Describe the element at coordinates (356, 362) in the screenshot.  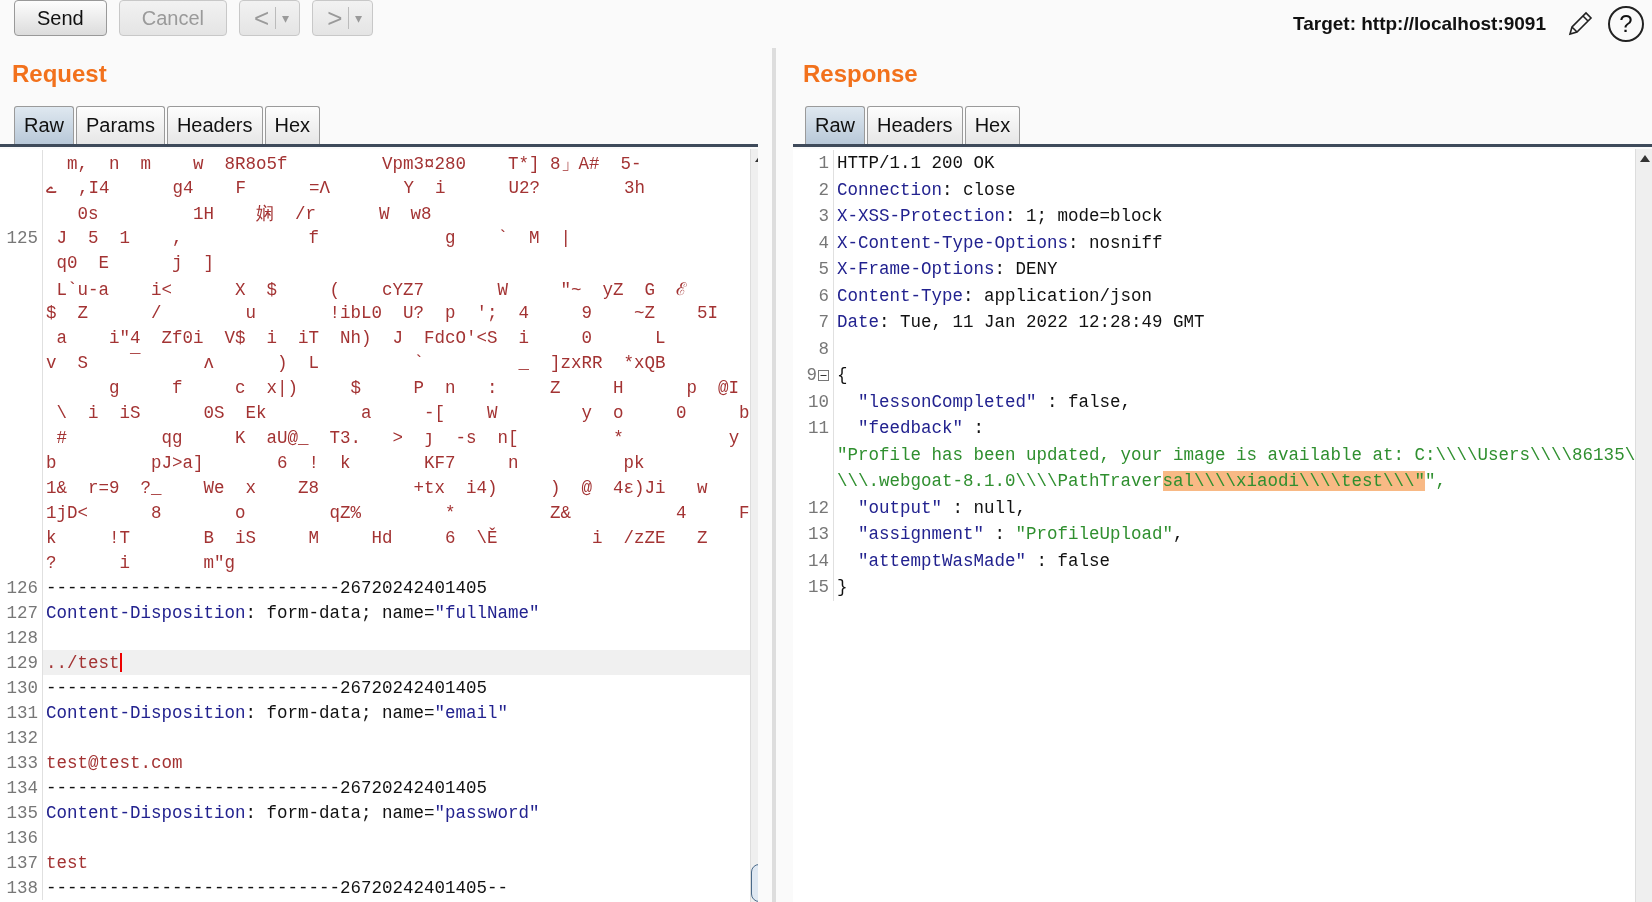
I see `body-text: v S ¯ ʌ ) L ` _ ]zxRR *xQB` at that location.